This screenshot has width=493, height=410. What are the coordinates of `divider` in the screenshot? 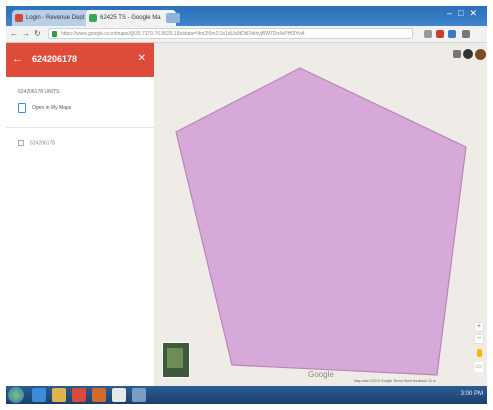 It's located at (80, 127).